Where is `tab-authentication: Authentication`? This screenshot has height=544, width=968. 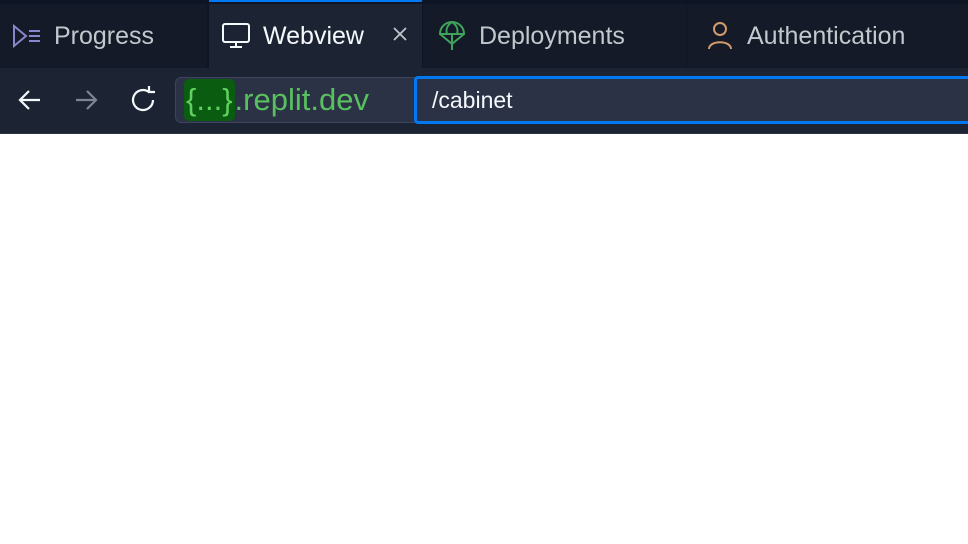
tab-authentication: Authentication is located at coordinates (827, 36).